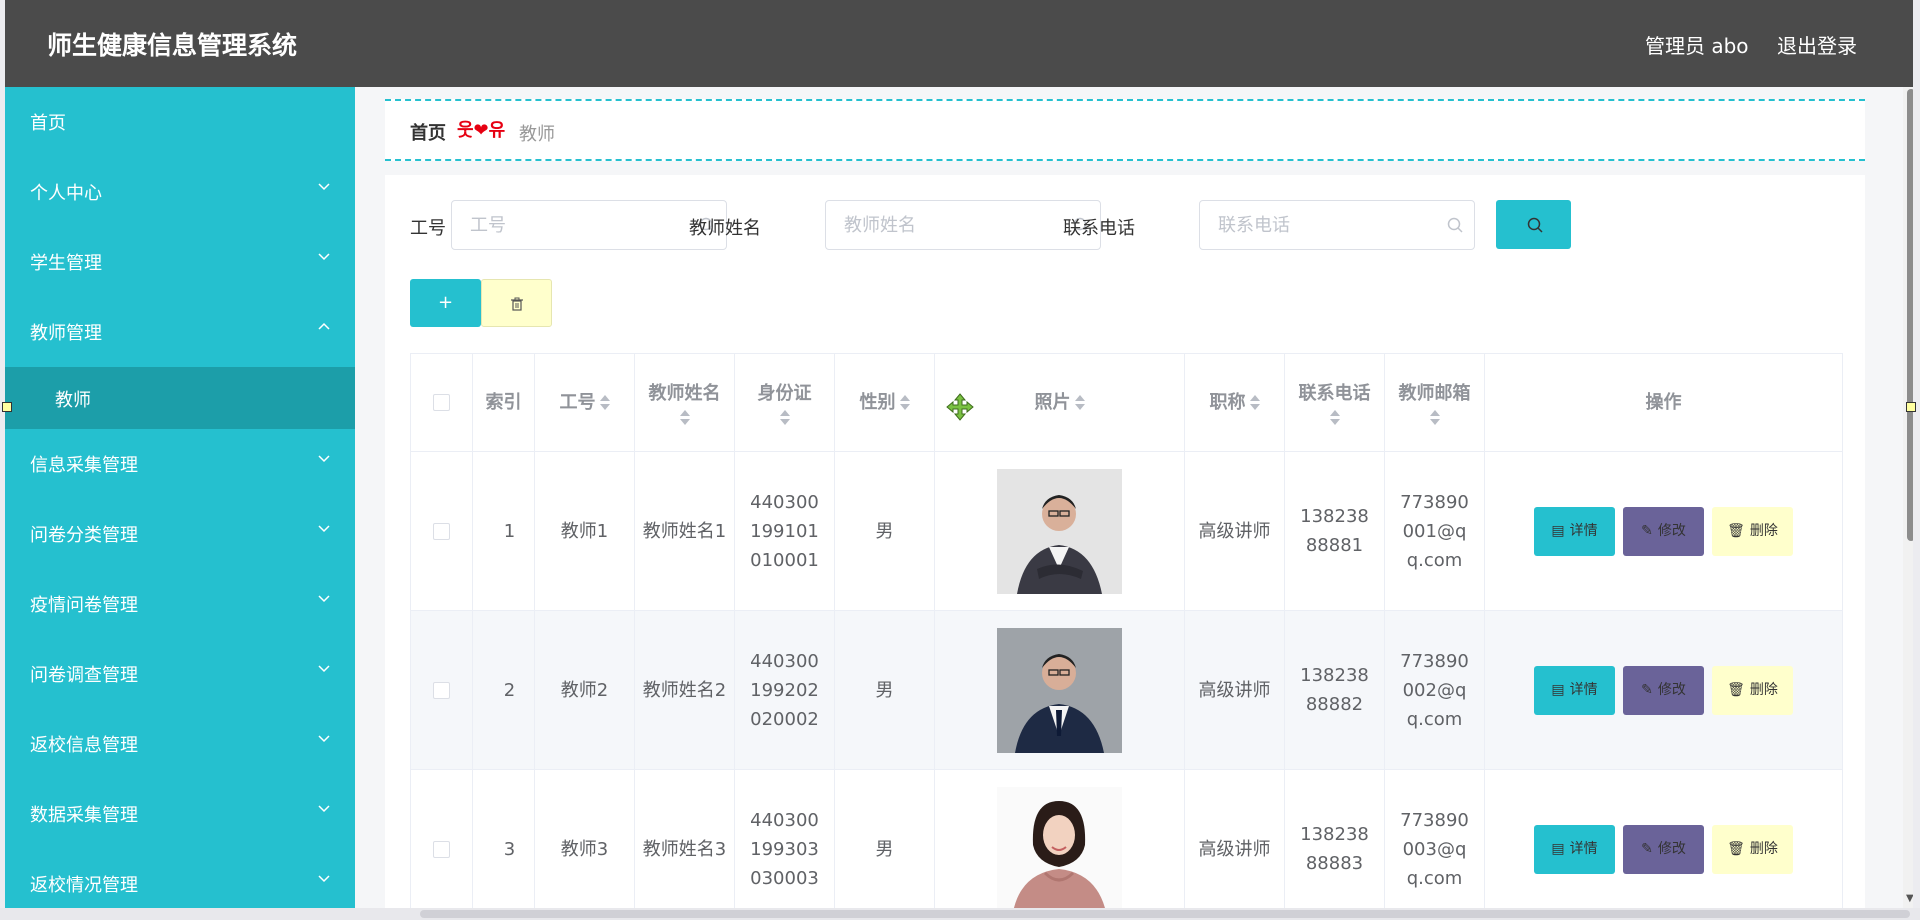 The height and width of the screenshot is (920, 1920). What do you see at coordinates (1533, 224) in the screenshot?
I see `search-button` at bounding box center [1533, 224].